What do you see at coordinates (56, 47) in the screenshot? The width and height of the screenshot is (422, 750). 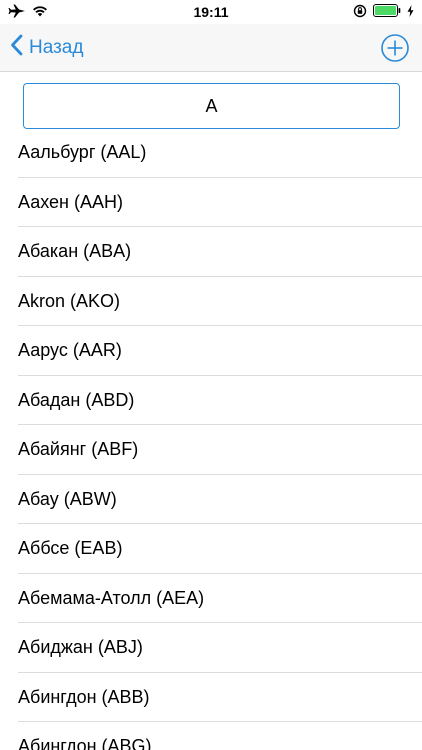 I see `back-label: Назад` at bounding box center [56, 47].